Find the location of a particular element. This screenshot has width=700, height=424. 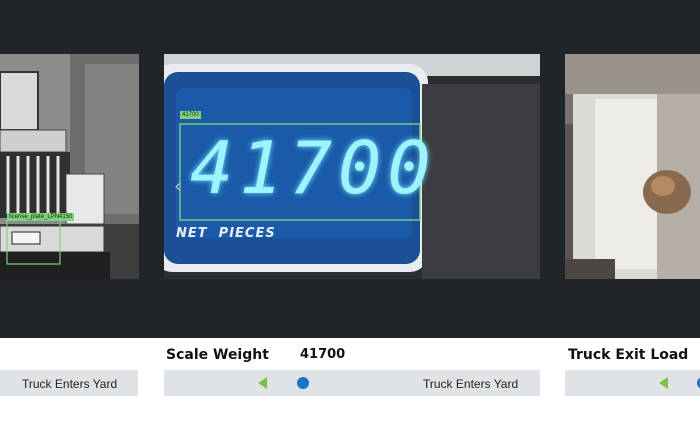

lcd-caption: NET PIECES is located at coordinates (226, 233).